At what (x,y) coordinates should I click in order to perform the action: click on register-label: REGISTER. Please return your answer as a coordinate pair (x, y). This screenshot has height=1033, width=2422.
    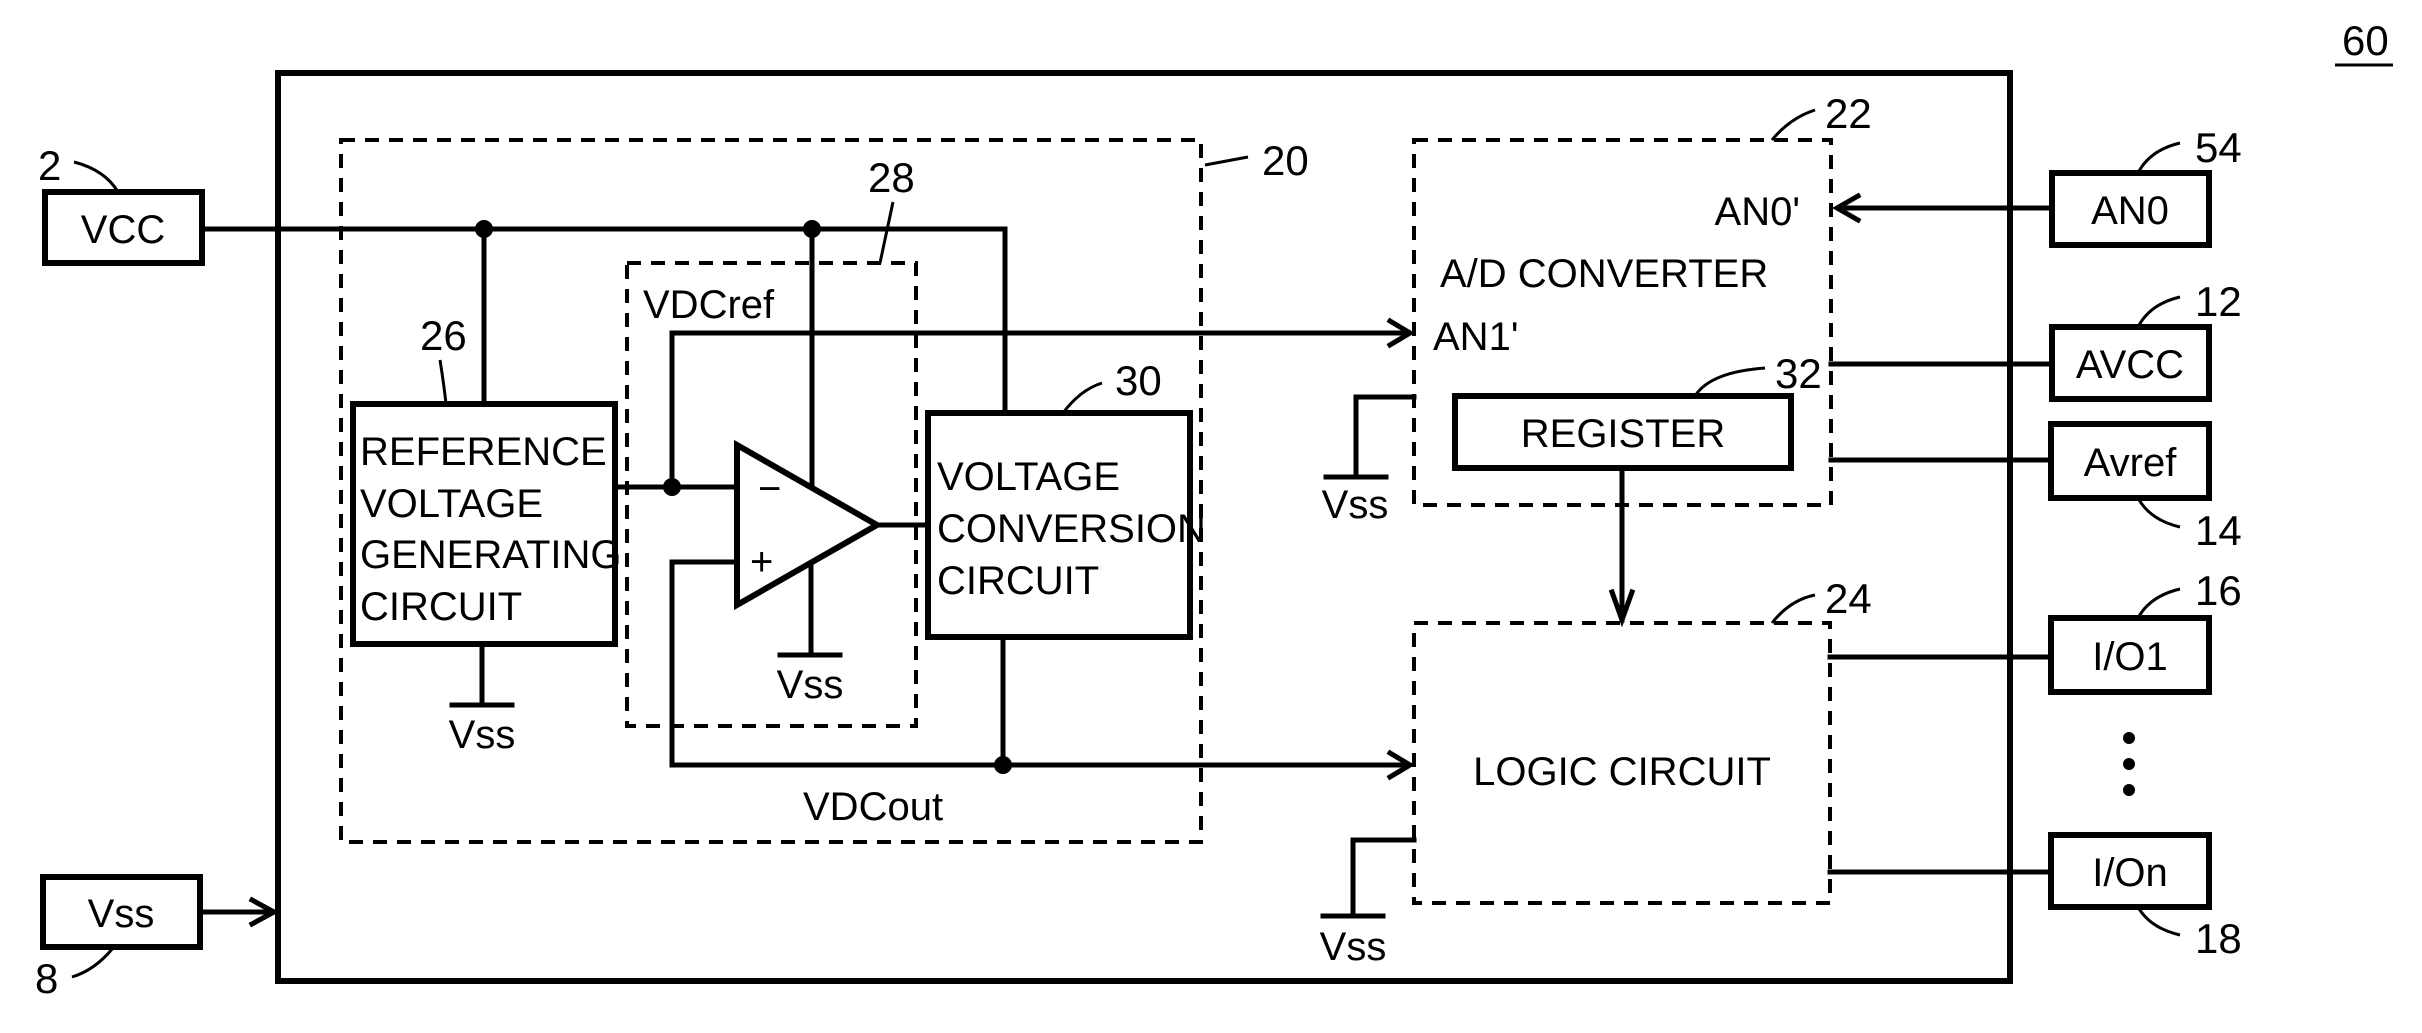
    Looking at the image, I should click on (1623, 434).